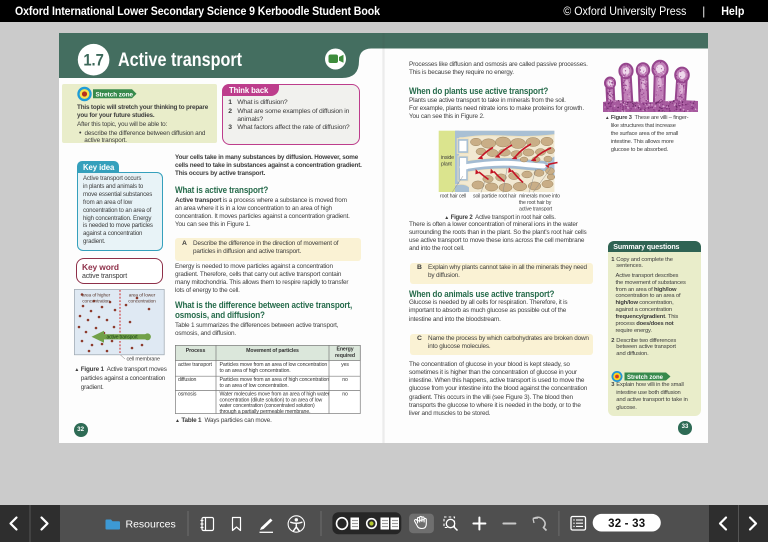 This screenshot has height=542, width=768. What do you see at coordinates (180, 60) in the screenshot?
I see `svg-text: Active transport` at bounding box center [180, 60].